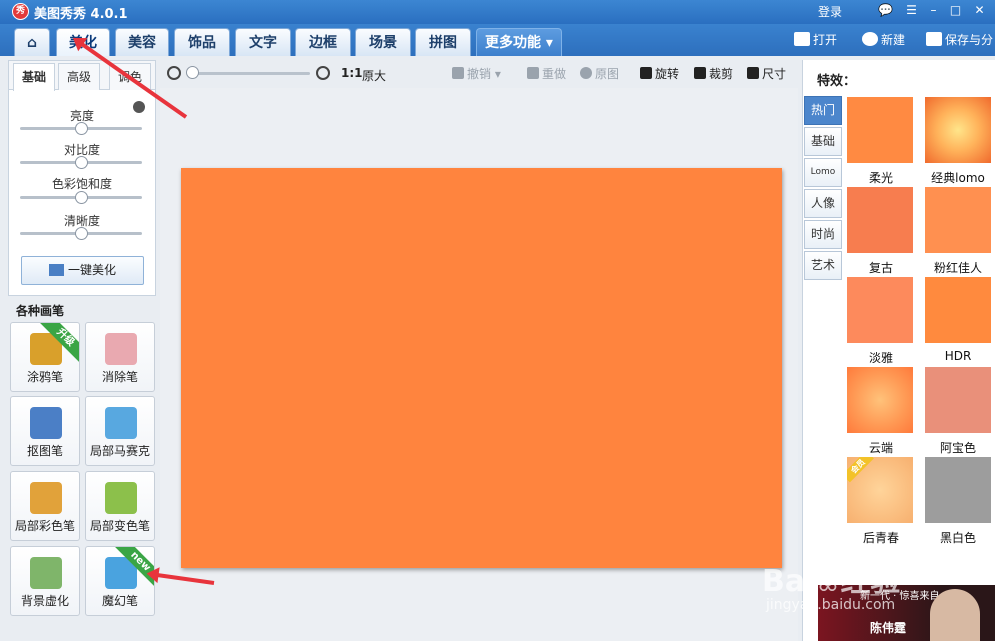  I want to click on new-button: 新建, so click(883, 40).